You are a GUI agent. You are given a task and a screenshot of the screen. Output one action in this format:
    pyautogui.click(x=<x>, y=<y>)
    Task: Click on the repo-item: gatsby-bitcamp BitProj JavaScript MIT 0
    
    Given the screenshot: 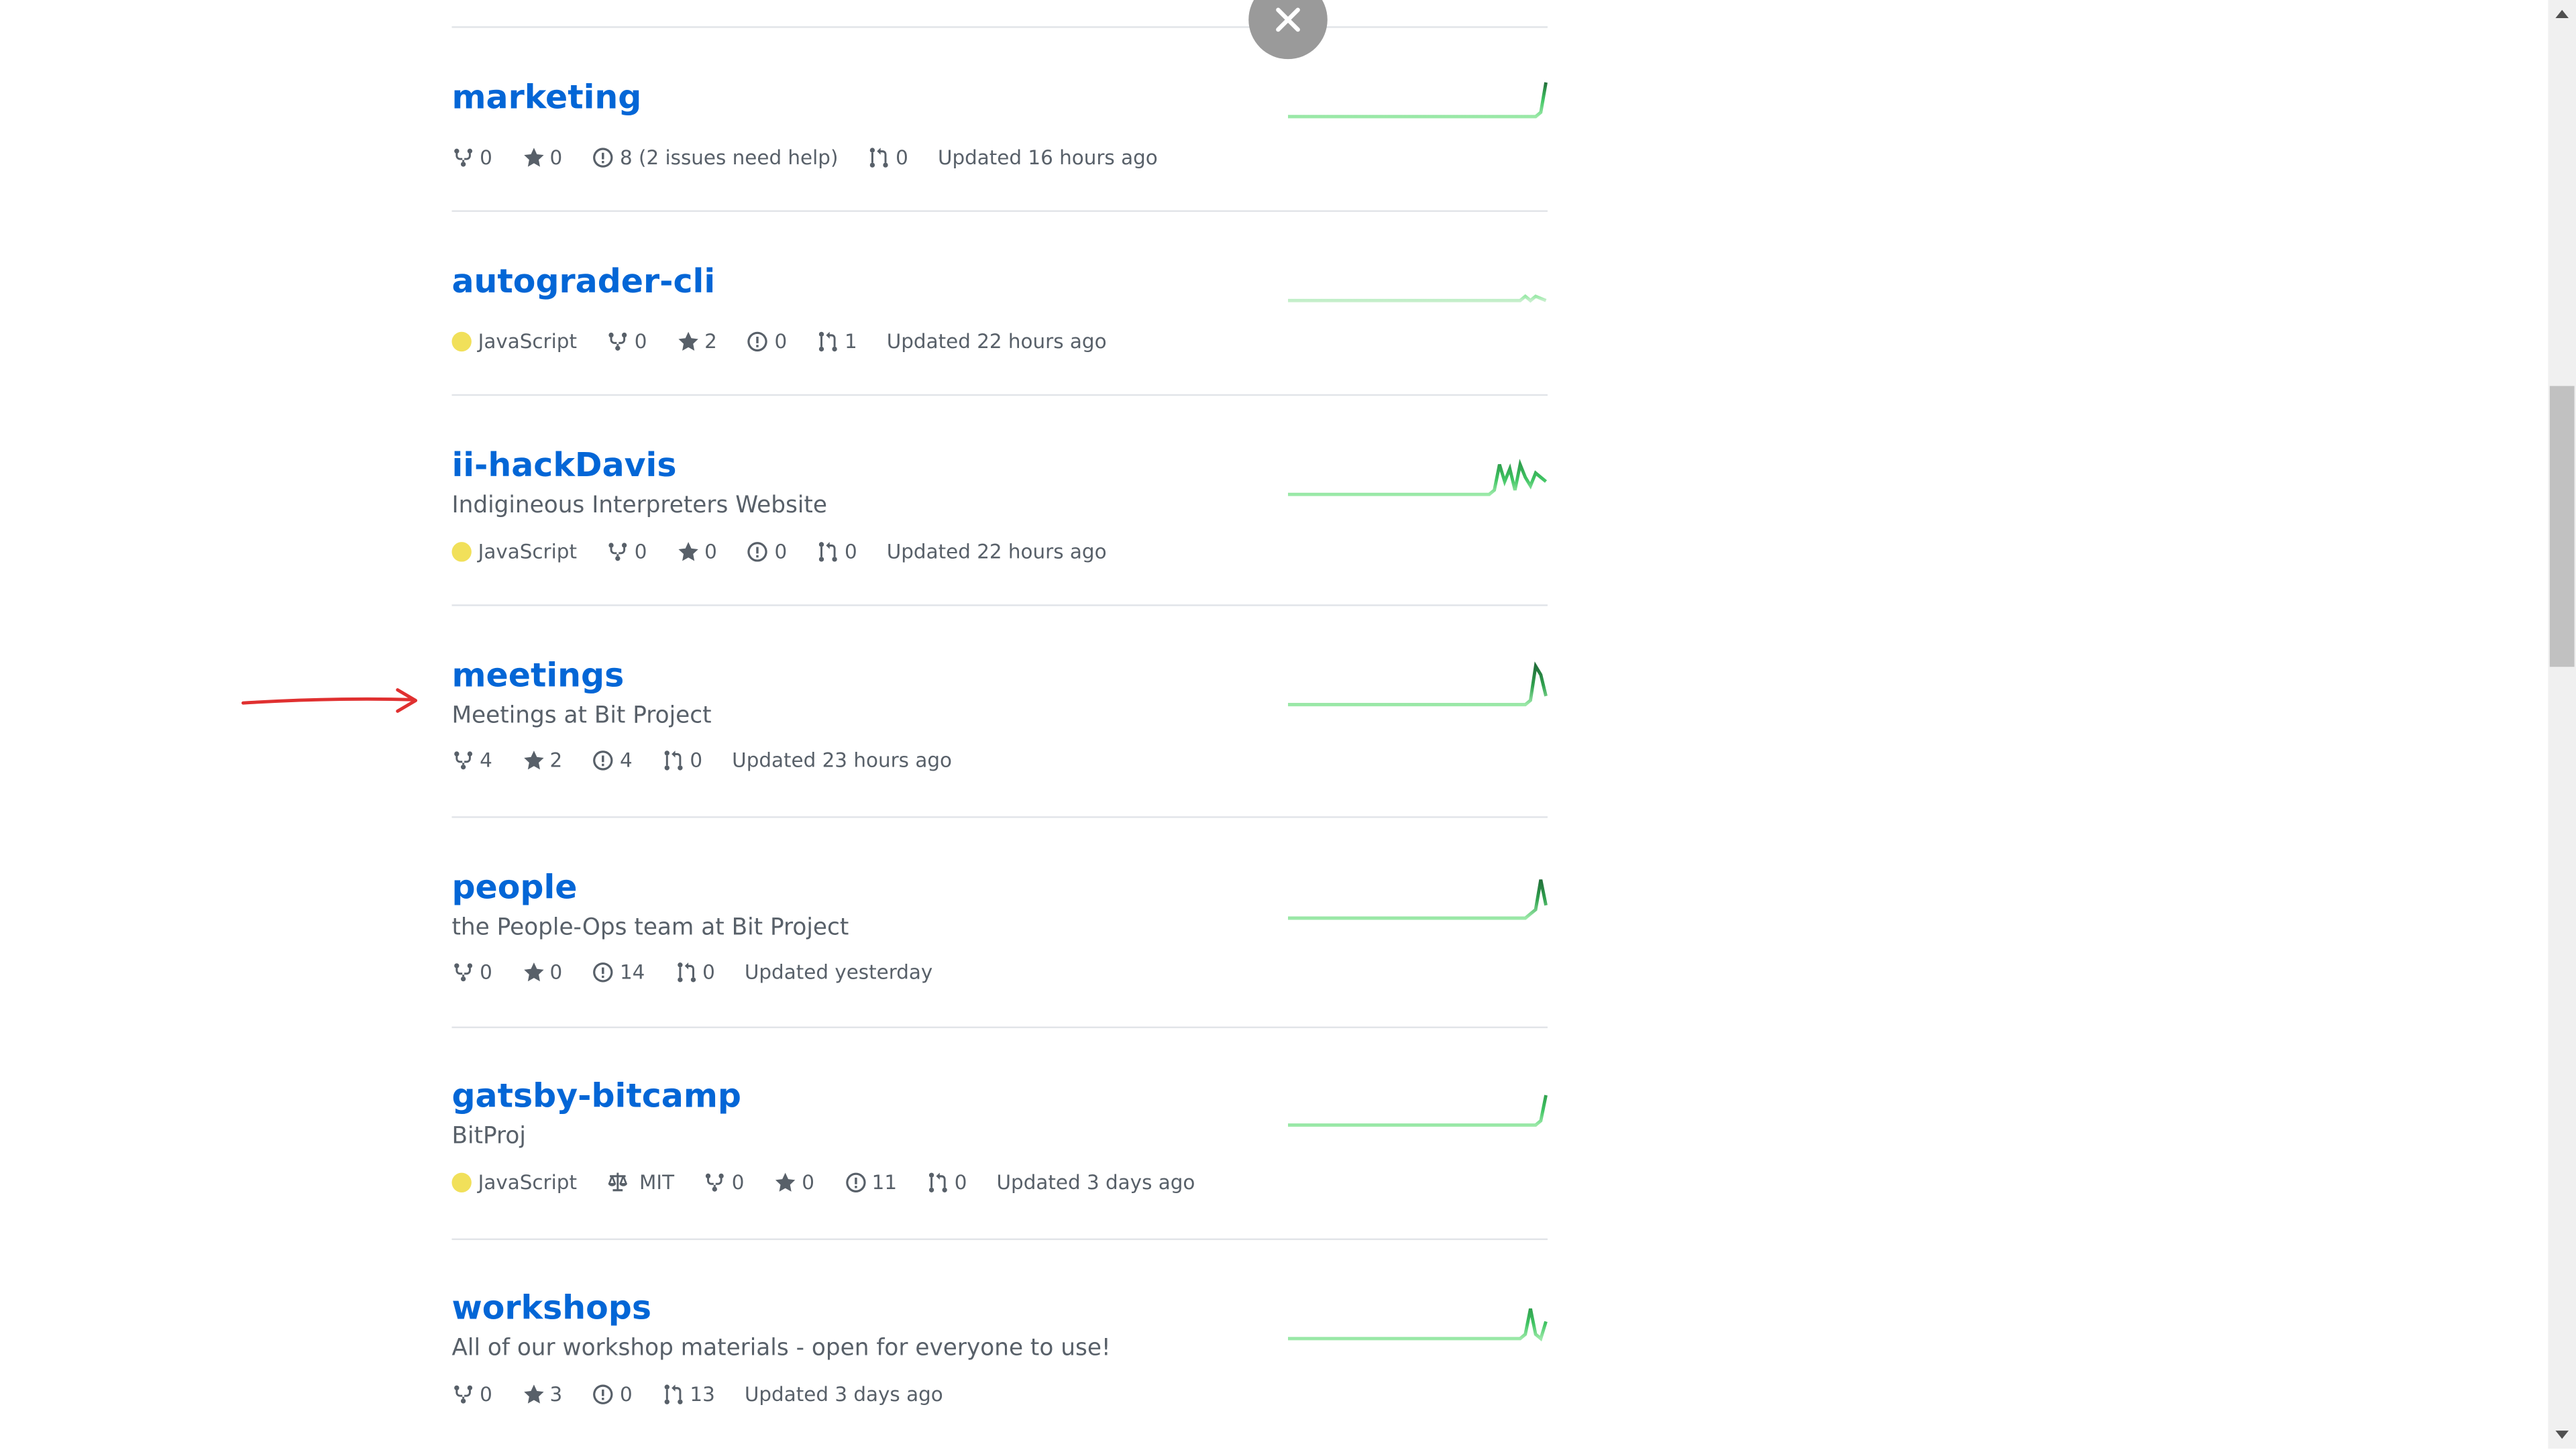 What is the action you would take?
    pyautogui.click(x=999, y=1132)
    